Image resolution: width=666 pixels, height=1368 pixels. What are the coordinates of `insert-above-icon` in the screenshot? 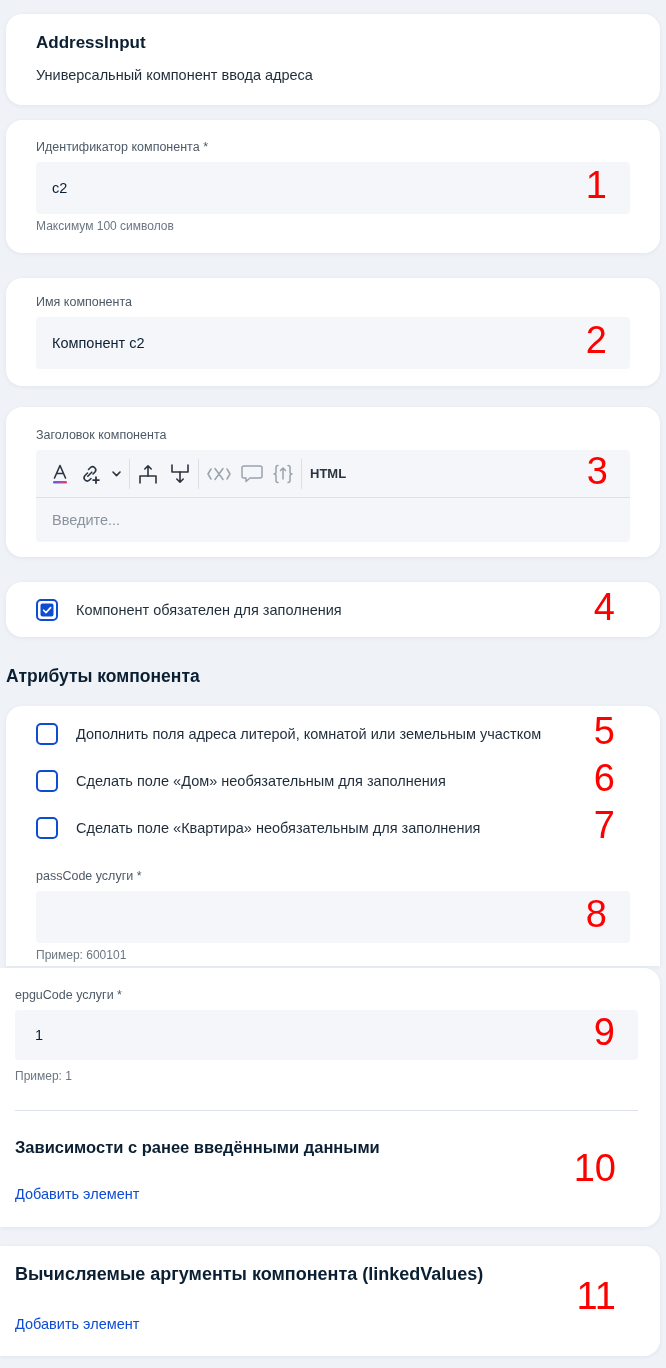 It's located at (148, 473).